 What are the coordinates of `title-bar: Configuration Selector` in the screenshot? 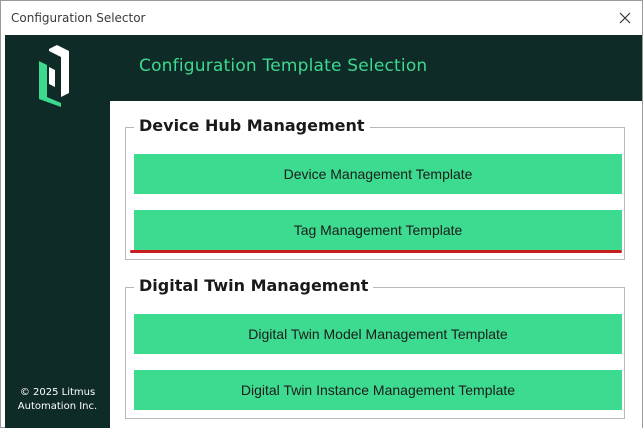 It's located at (321, 18).